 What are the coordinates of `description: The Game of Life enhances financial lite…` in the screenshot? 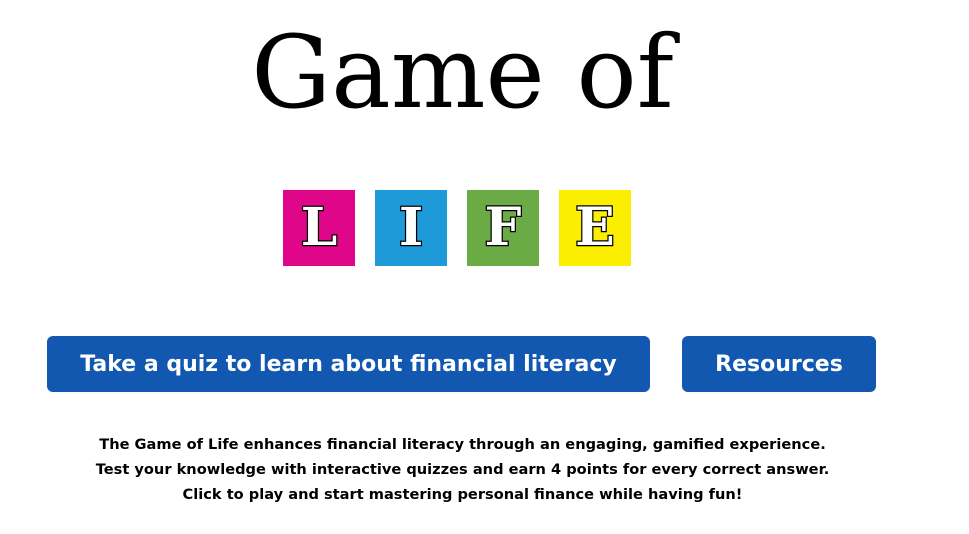 It's located at (462, 469).